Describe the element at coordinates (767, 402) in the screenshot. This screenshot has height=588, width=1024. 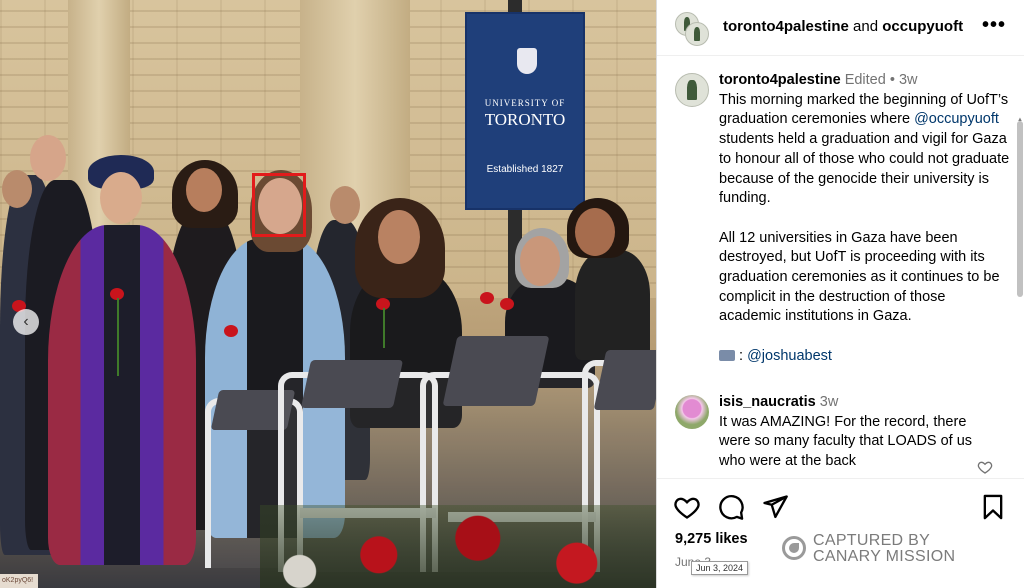
I see `comment-username: isis_naucratis` at that location.